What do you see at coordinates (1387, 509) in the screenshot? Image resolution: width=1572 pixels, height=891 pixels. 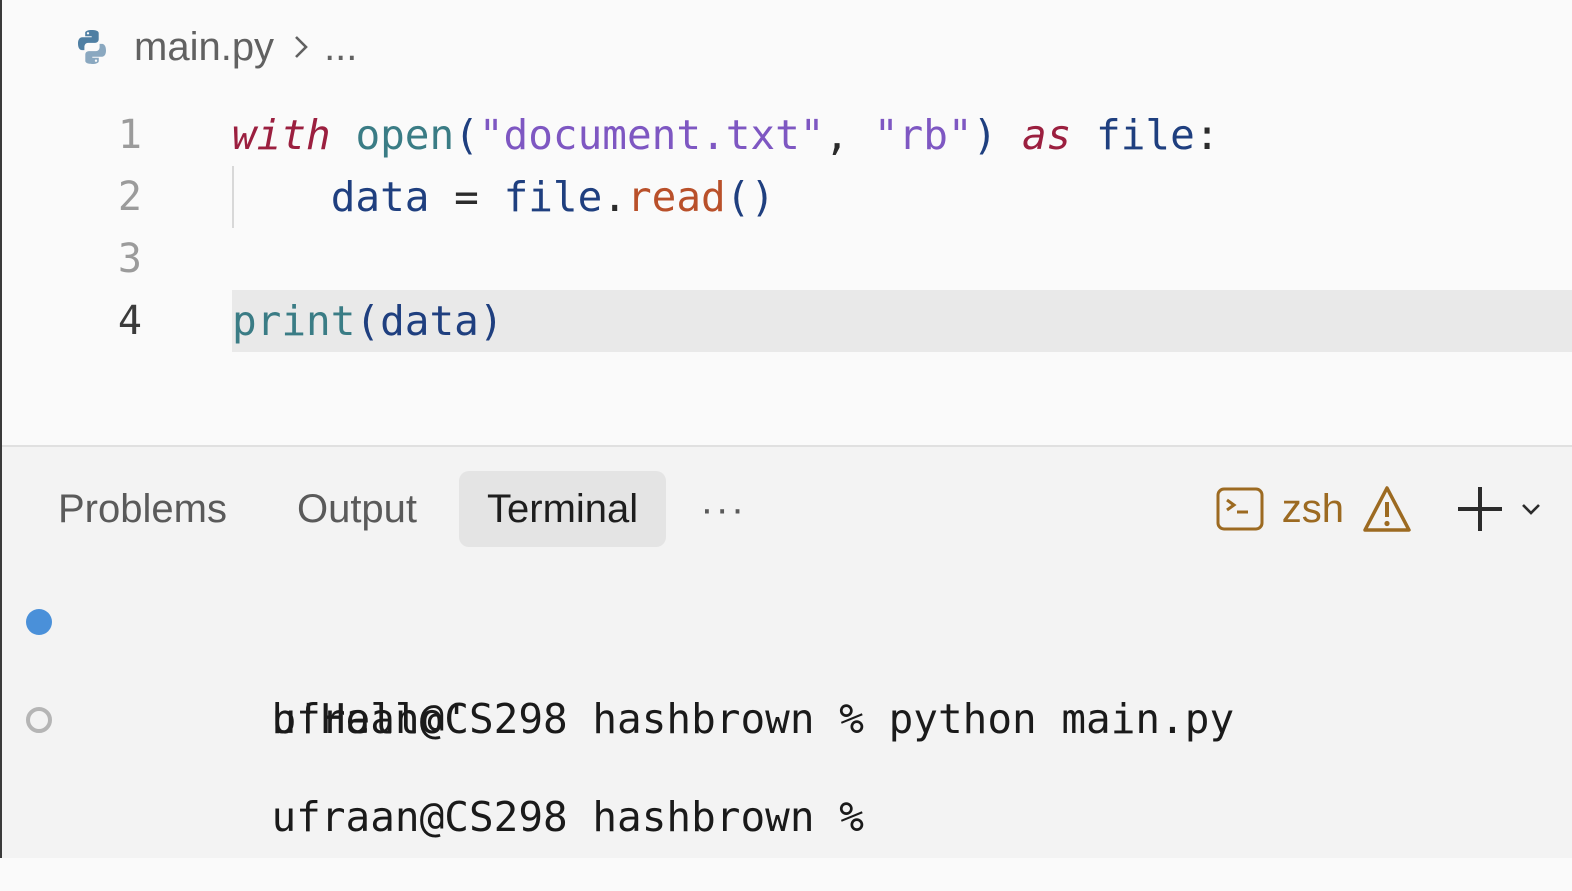 I see `warning-icon` at bounding box center [1387, 509].